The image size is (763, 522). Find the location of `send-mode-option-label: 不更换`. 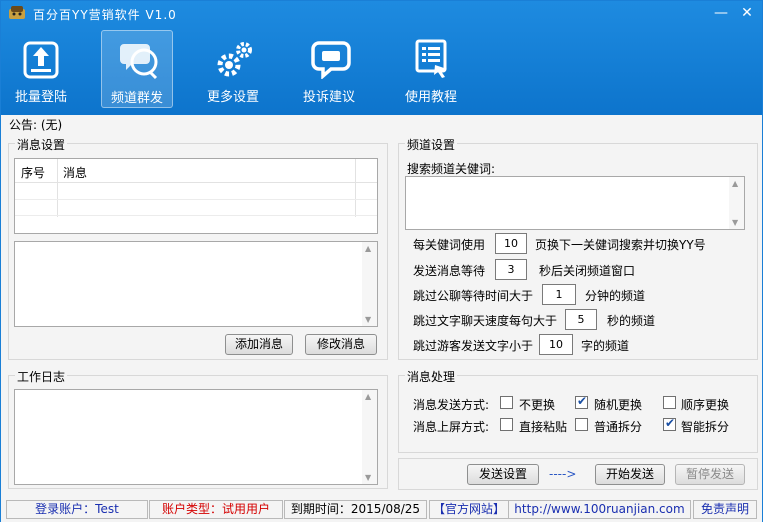

send-mode-option-label: 不更换 is located at coordinates (537, 405).